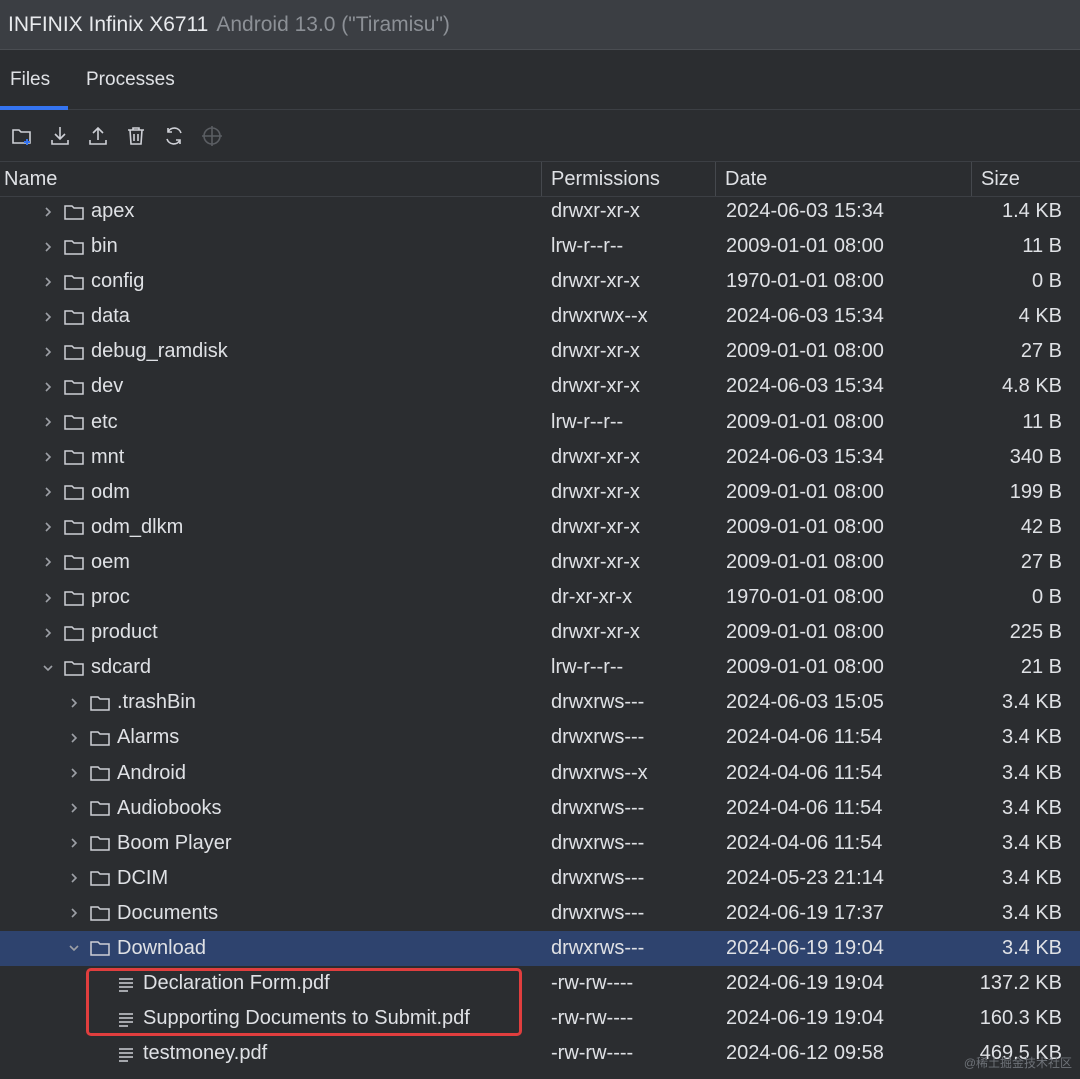 This screenshot has width=1080, height=1079. Describe the element at coordinates (540, 527) in the screenshot. I see `folder-row: odm_dlkm drwxr-xr-x 2009-01-01 08:00 42 B` at that location.